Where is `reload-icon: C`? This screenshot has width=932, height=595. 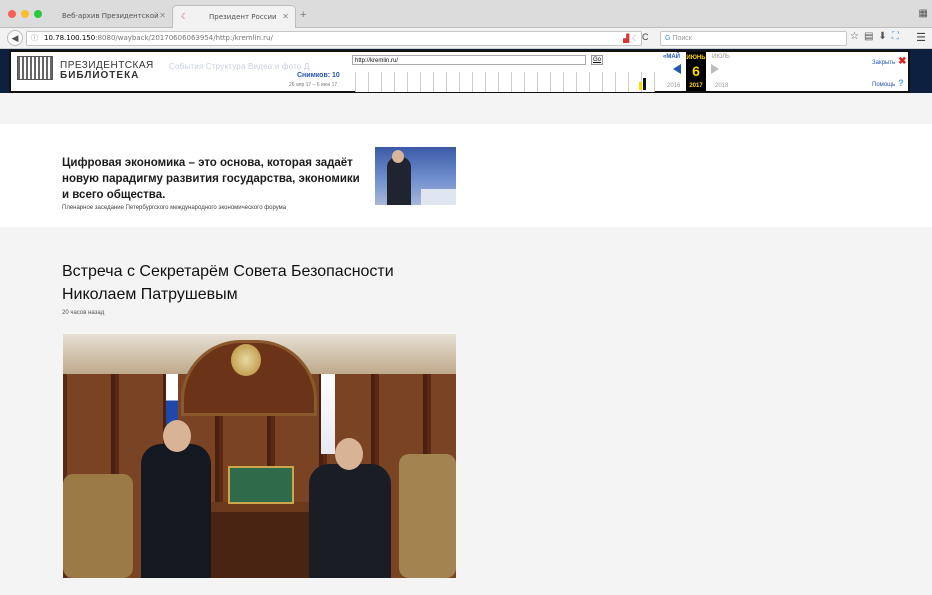
reload-icon: C is located at coordinates (645, 37).